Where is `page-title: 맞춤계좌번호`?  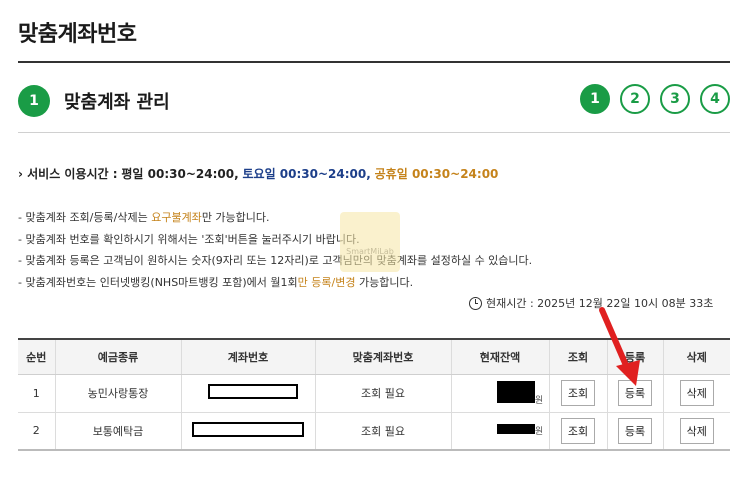
page-title: 맞춤계좌번호 is located at coordinates (77, 34).